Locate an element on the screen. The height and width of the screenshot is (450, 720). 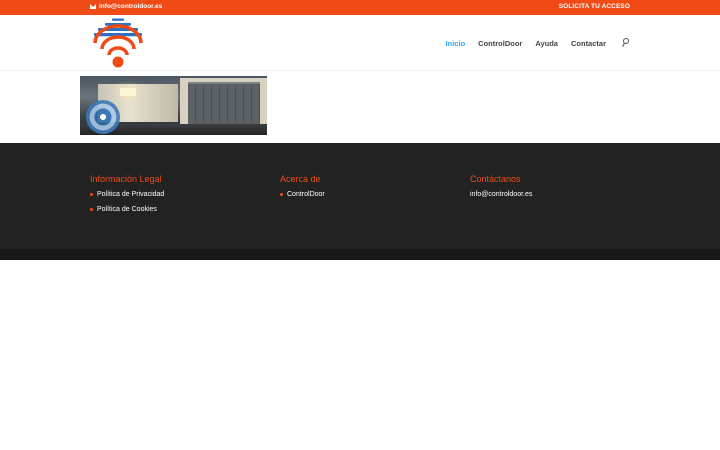
main-nav: Inicio ControlDoor Ayuda Contactar is located at coordinates (538, 43).